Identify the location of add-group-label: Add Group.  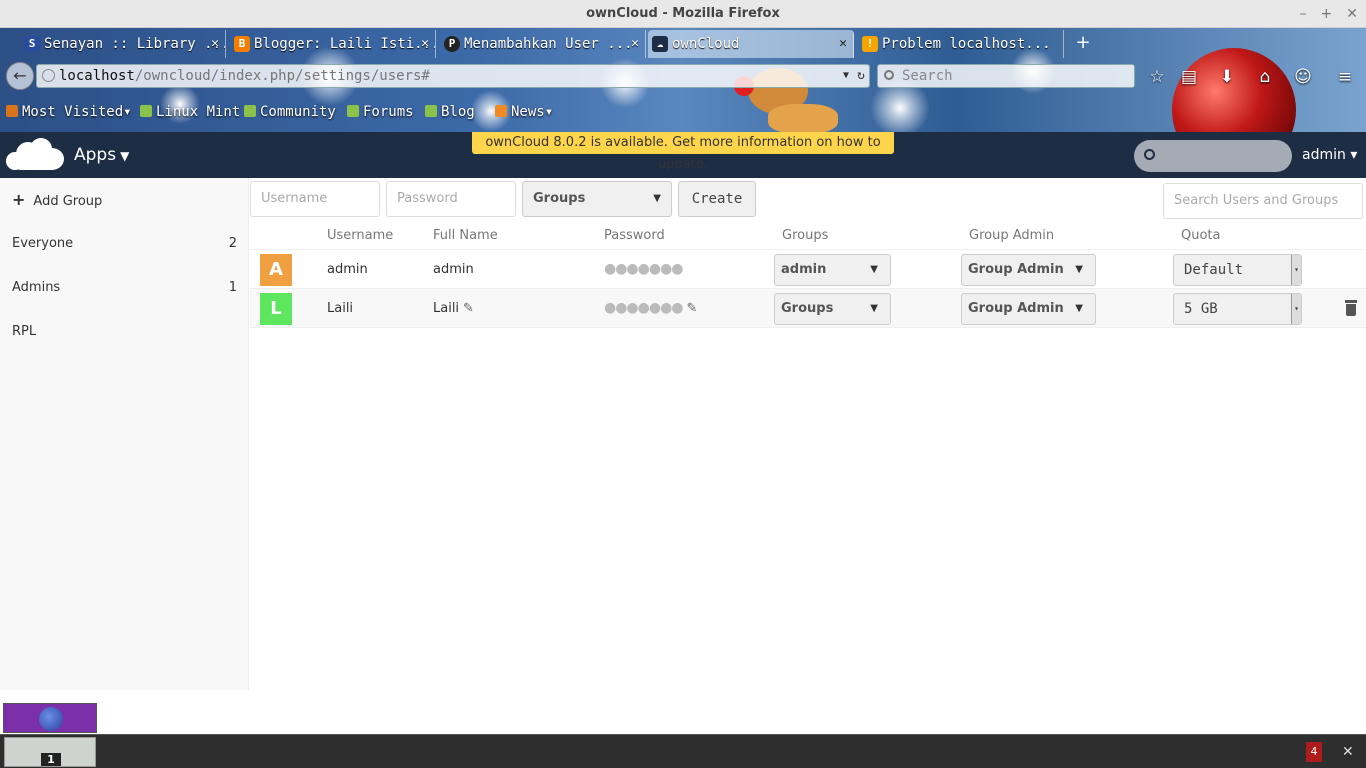
(68, 201).